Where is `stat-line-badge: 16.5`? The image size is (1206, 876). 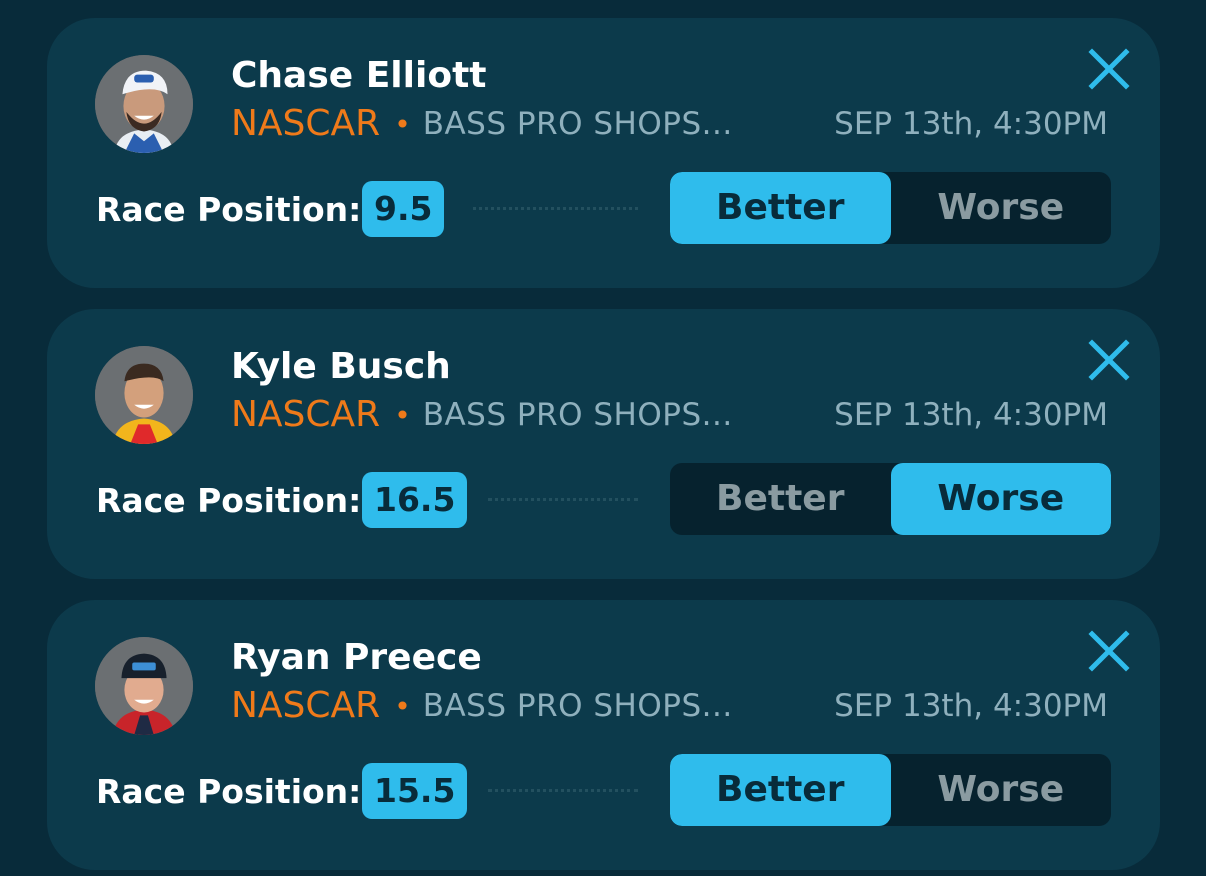
stat-line-badge: 16.5 is located at coordinates (415, 500).